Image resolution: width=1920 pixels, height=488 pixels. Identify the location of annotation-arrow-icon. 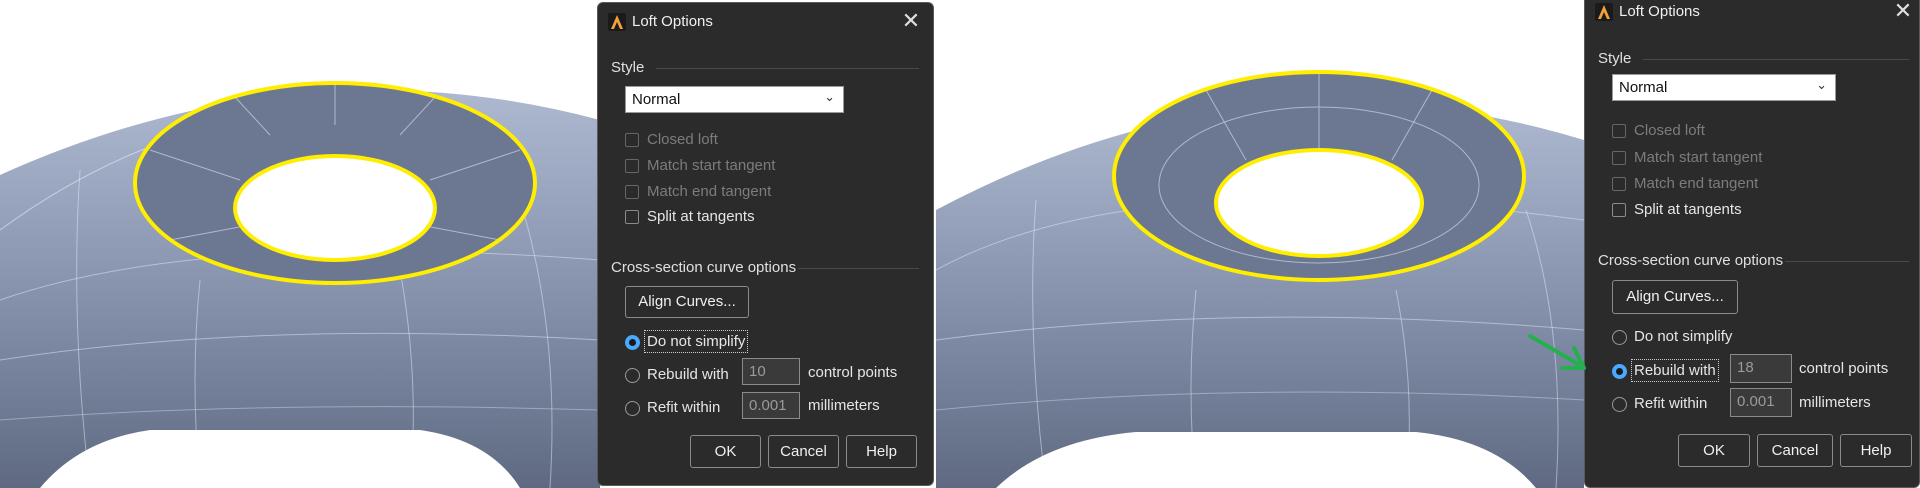
(1557, 352).